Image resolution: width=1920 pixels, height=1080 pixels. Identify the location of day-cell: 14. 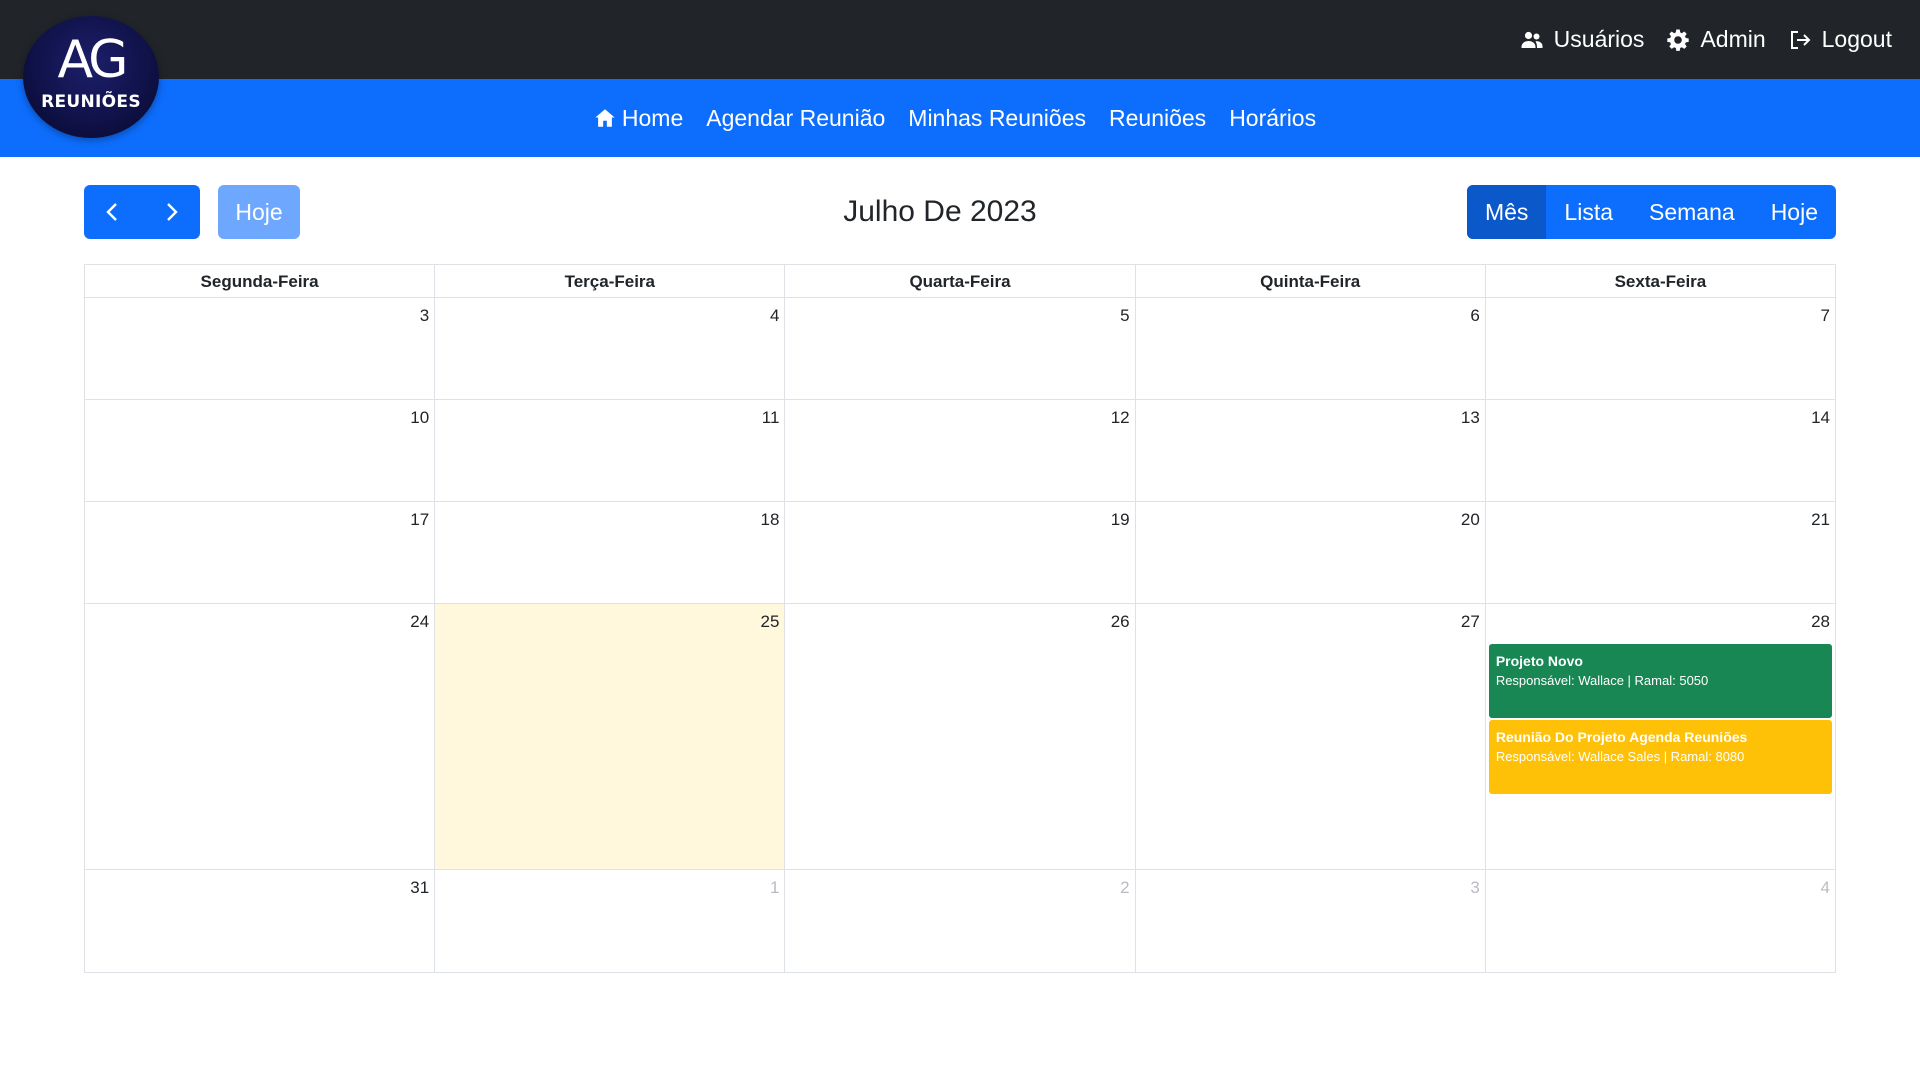
(1660, 450).